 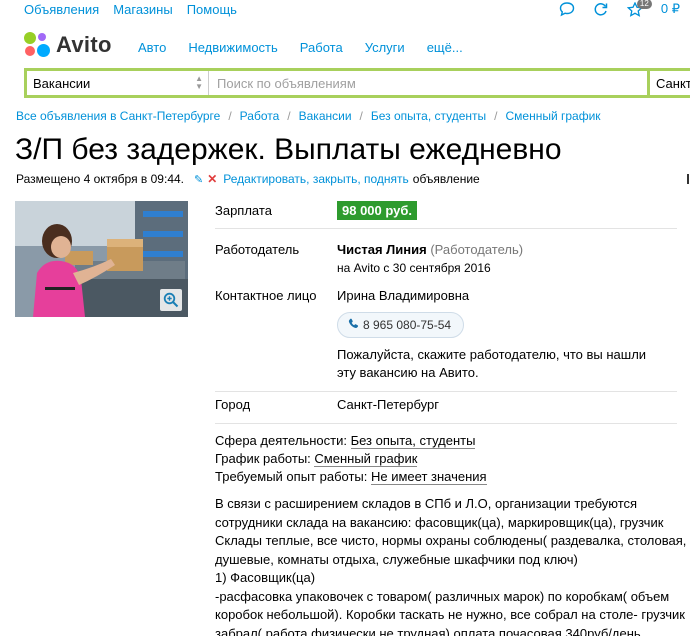 I want to click on refresh-icon, so click(x=601, y=9).